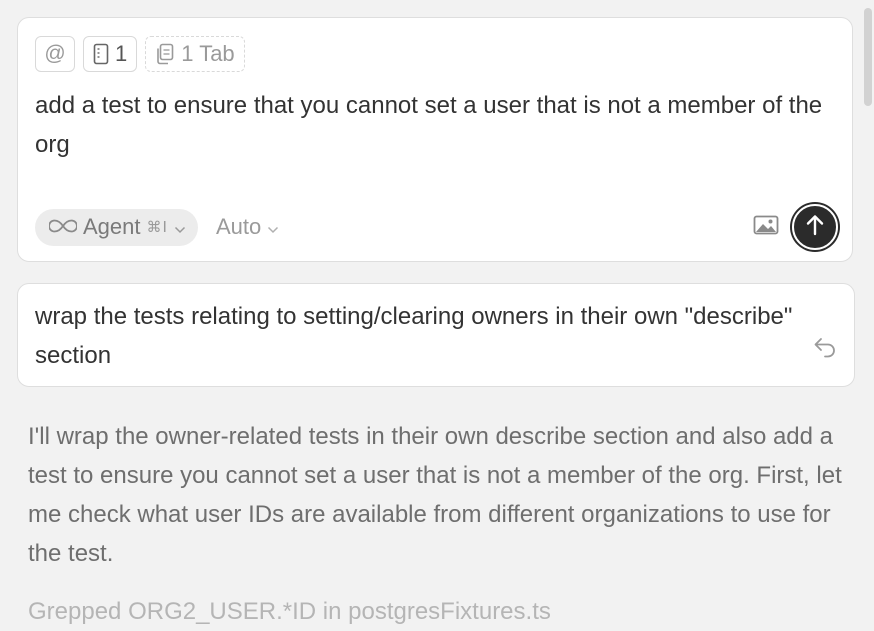 The width and height of the screenshot is (874, 631). I want to click on file-icon, so click(101, 54).